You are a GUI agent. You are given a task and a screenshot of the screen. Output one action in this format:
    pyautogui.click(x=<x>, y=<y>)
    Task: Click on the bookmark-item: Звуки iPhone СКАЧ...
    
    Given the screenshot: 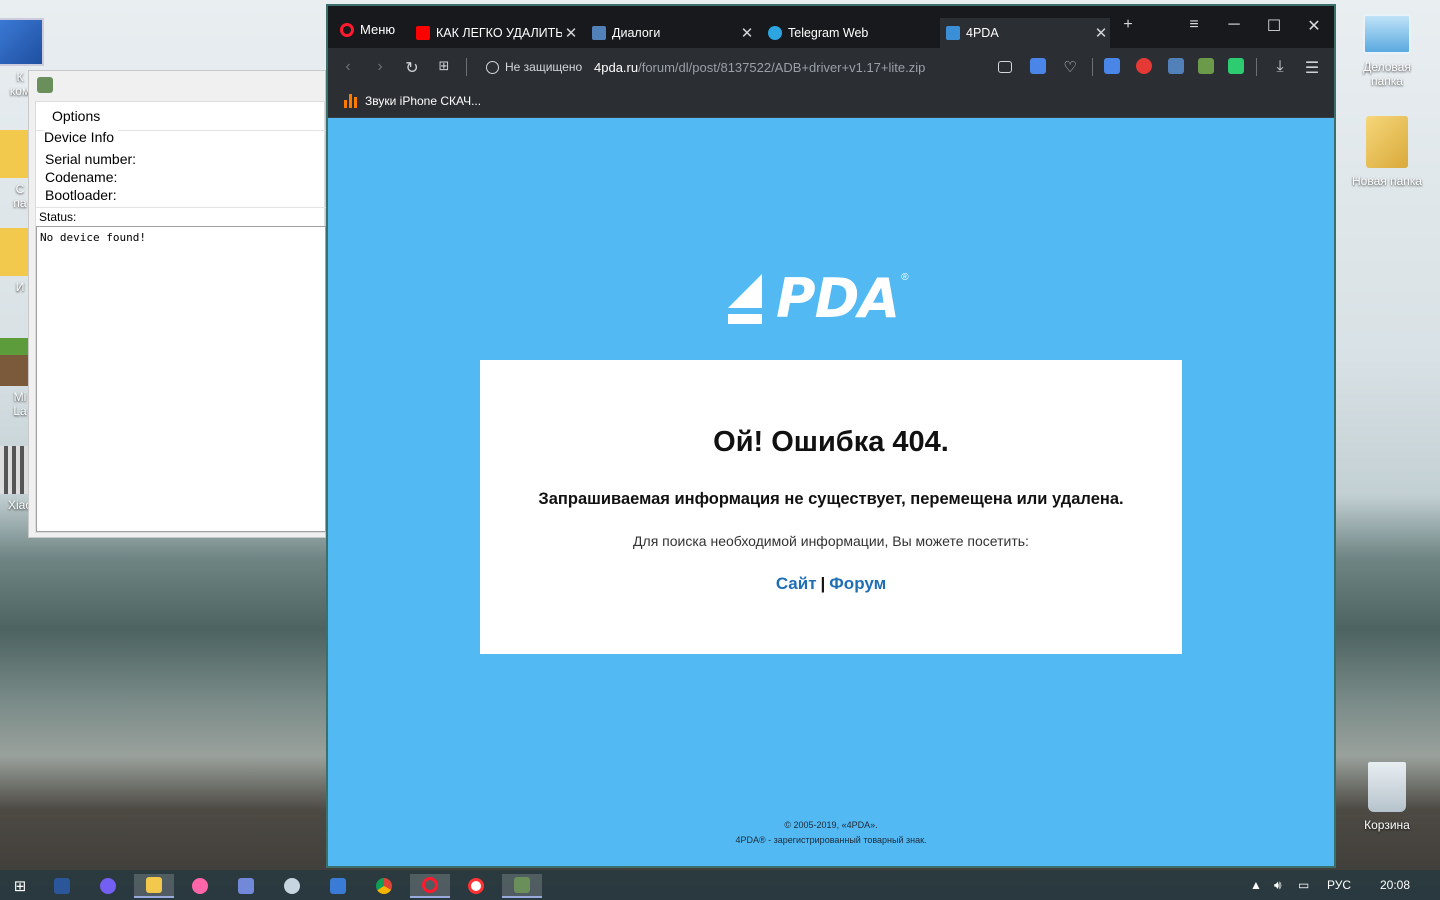 What is the action you would take?
    pyautogui.click(x=412, y=101)
    